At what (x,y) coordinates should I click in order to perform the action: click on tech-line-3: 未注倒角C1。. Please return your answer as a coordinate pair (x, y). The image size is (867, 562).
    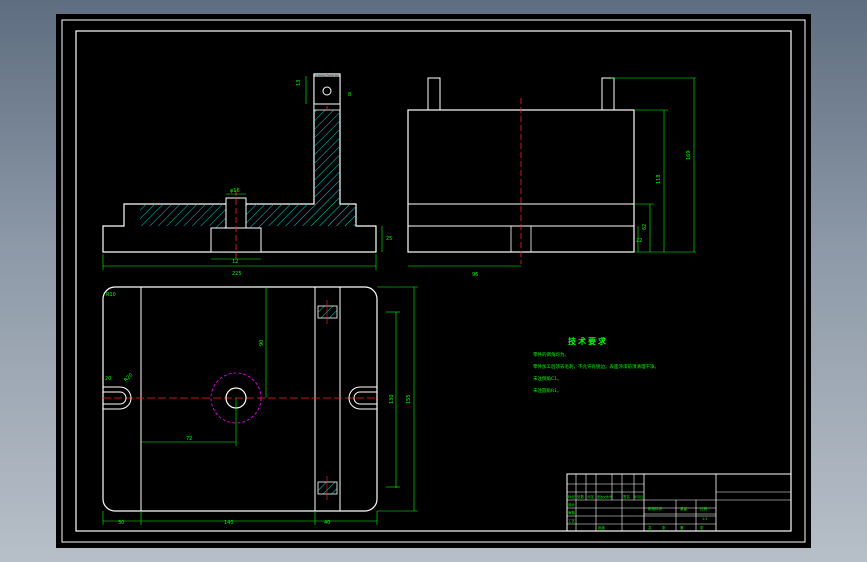
    Looking at the image, I should click on (547, 378).